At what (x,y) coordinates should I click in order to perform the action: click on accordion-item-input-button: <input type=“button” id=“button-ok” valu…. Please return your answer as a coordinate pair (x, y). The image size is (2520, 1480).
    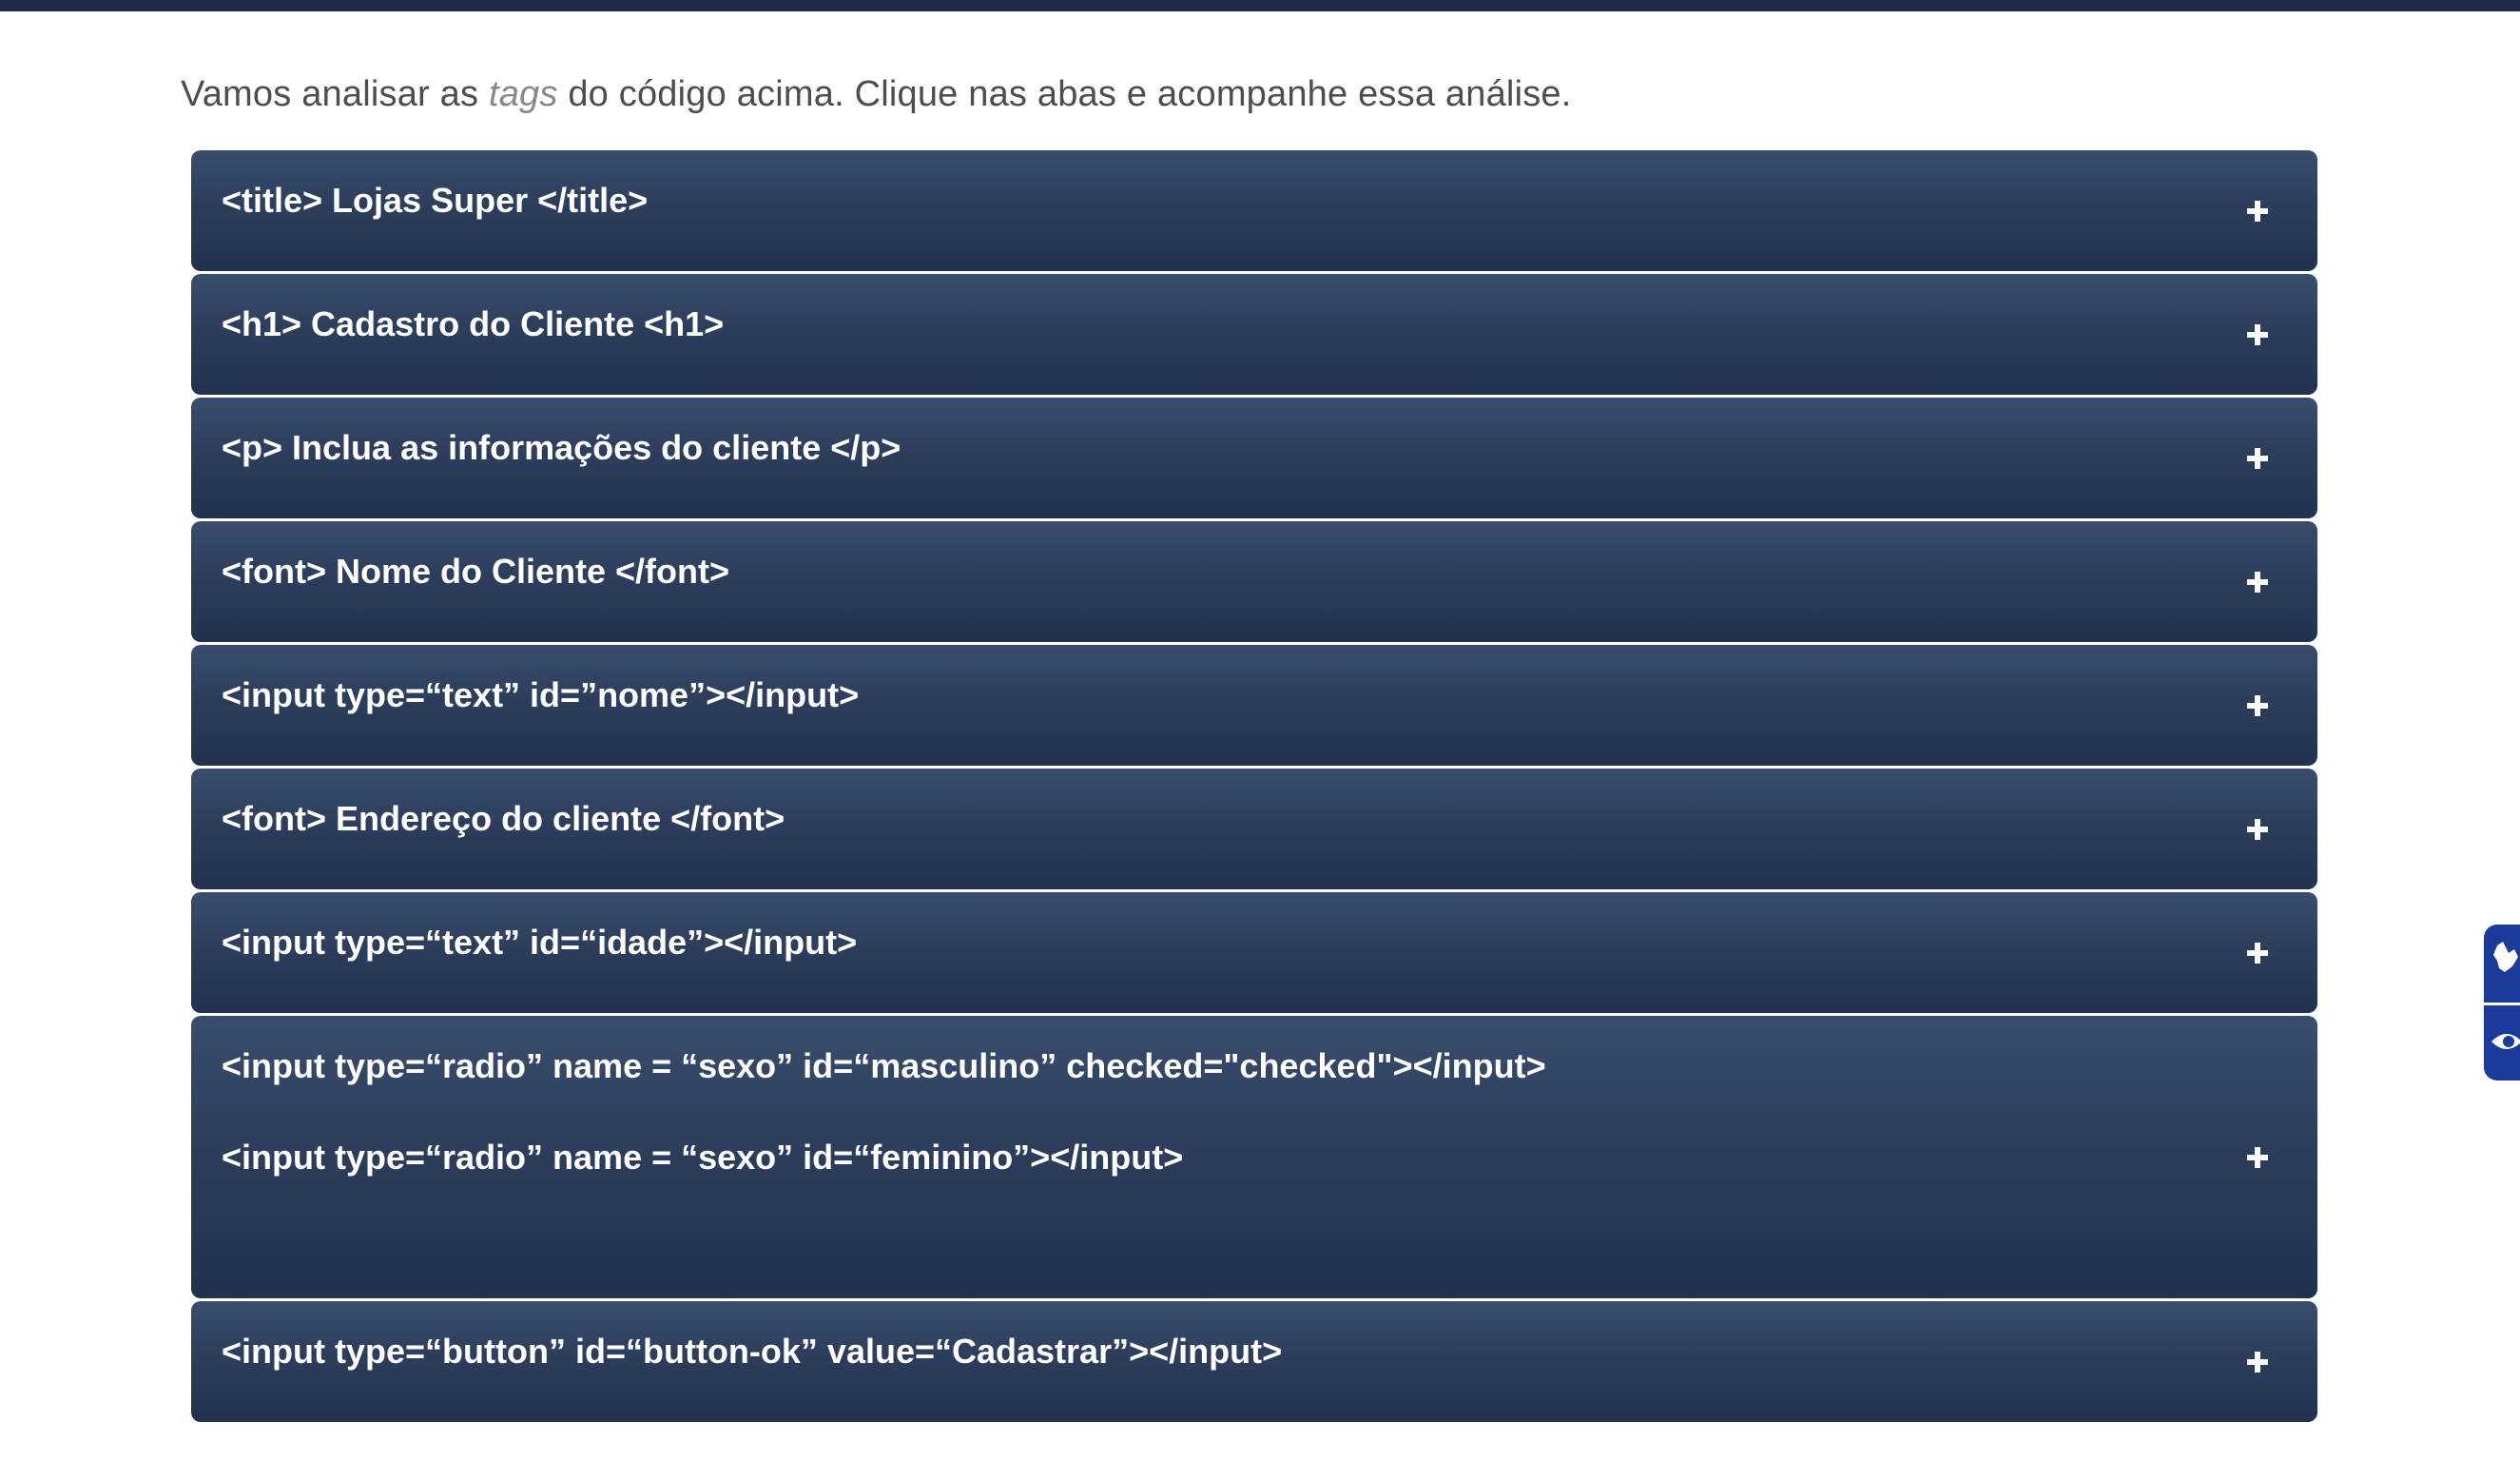
    Looking at the image, I should click on (1254, 1361).